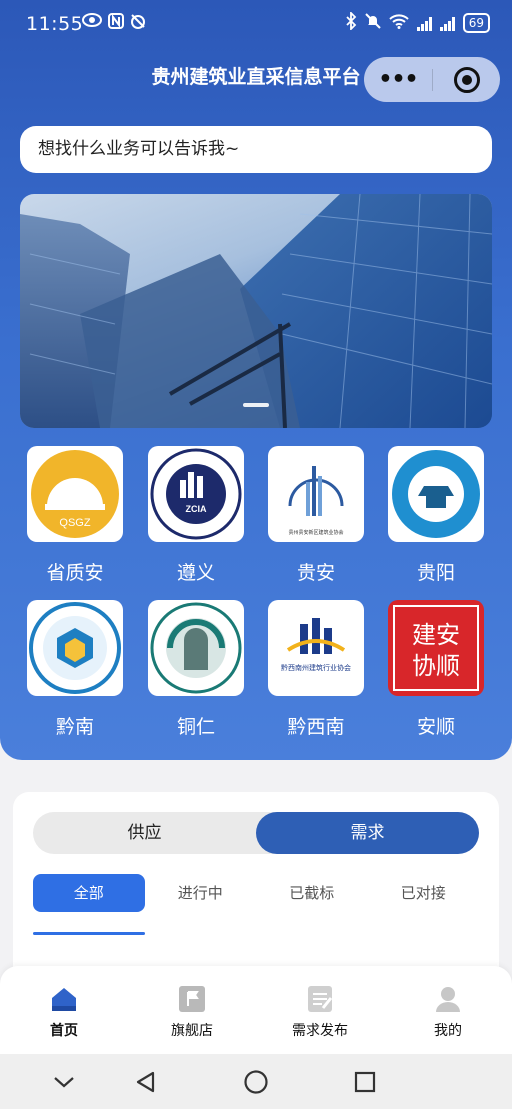 This screenshot has width=512, height=1109. I want to click on filter-in-progress: 进行中, so click(201, 893).